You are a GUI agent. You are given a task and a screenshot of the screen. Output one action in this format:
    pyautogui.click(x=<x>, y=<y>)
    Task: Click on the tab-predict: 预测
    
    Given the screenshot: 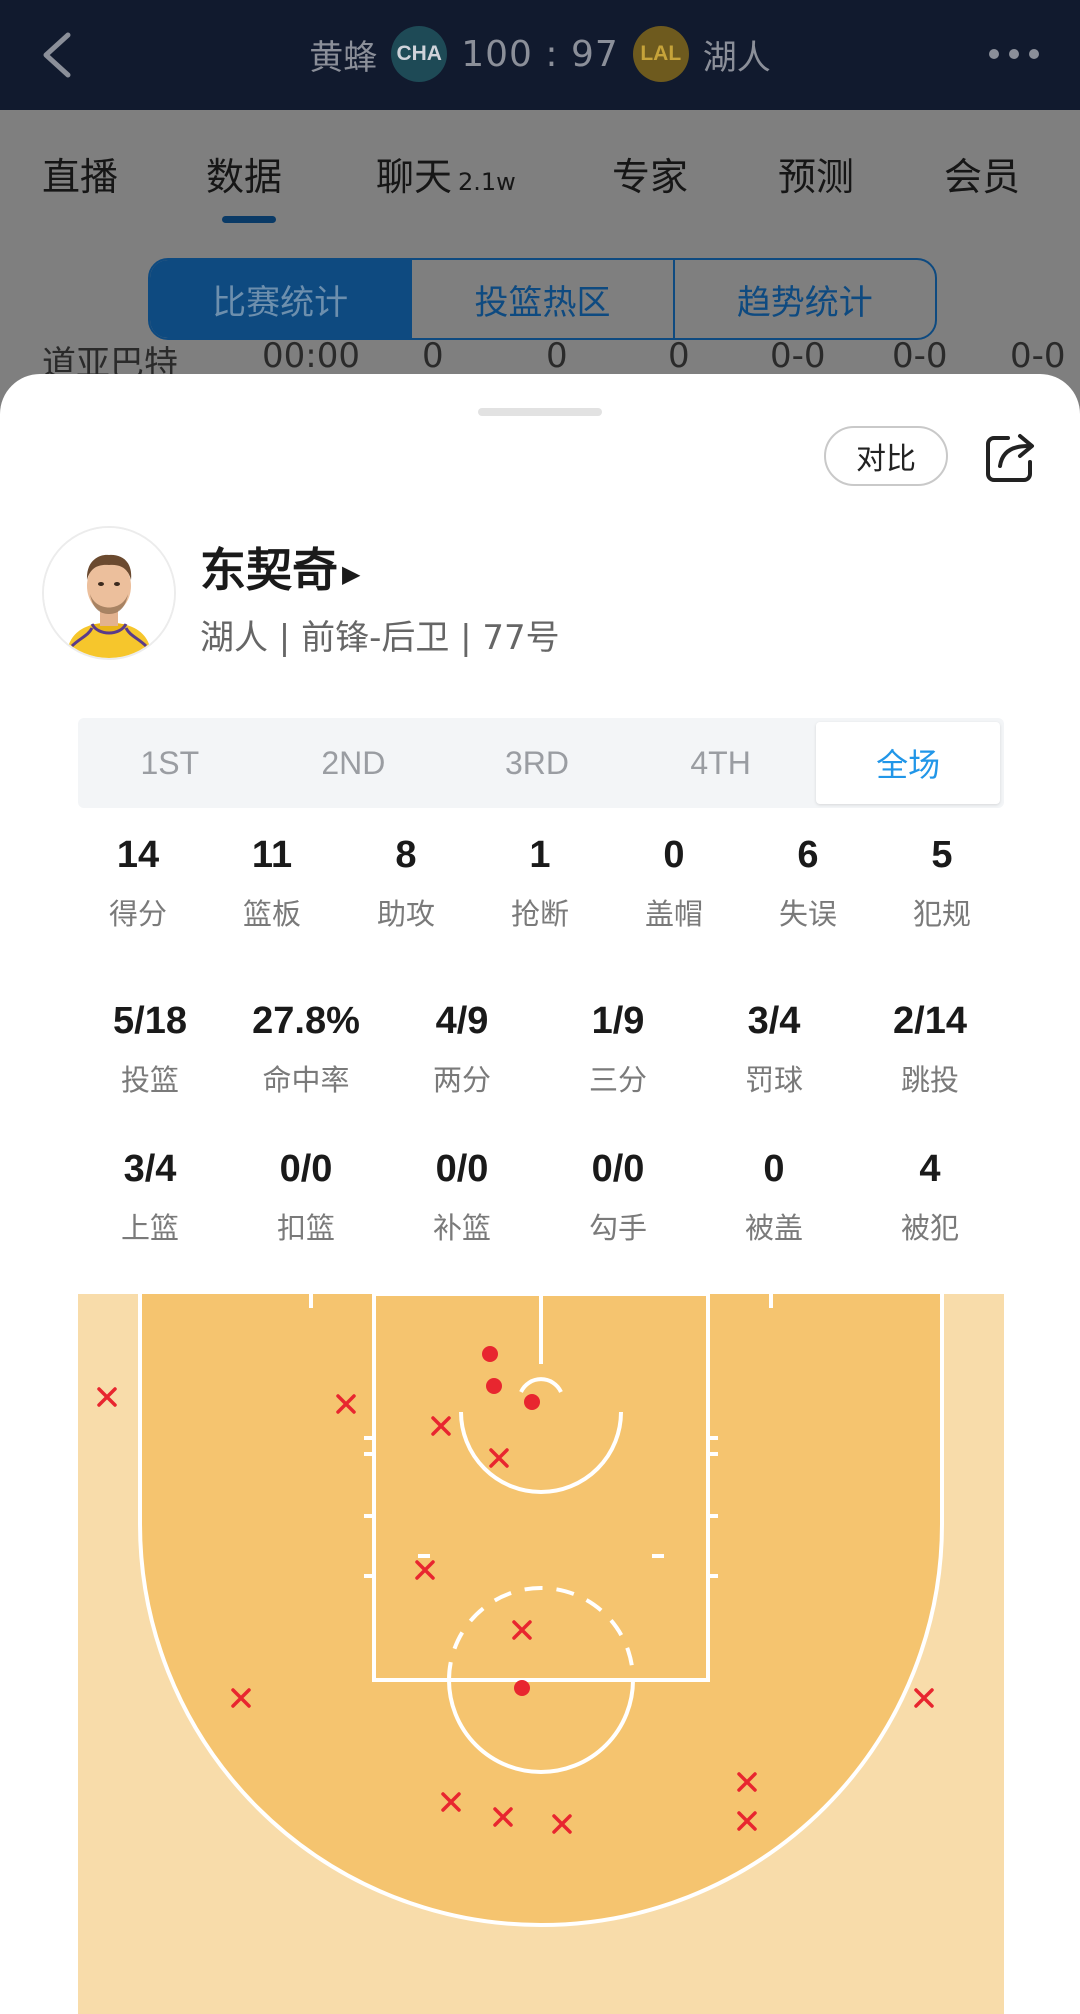 What is the action you would take?
    pyautogui.click(x=816, y=173)
    